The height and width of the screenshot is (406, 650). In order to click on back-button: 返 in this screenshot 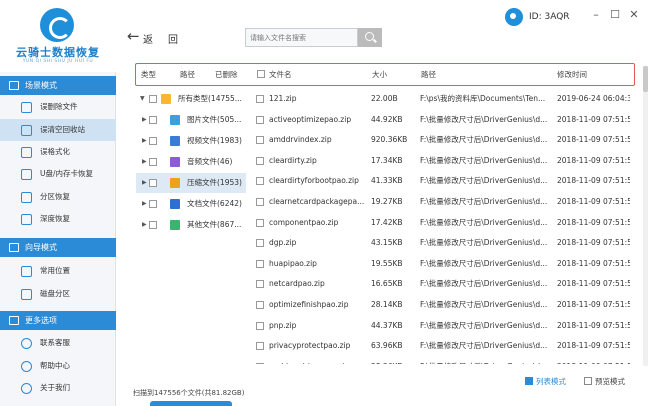, I will do `click(148, 38)`.